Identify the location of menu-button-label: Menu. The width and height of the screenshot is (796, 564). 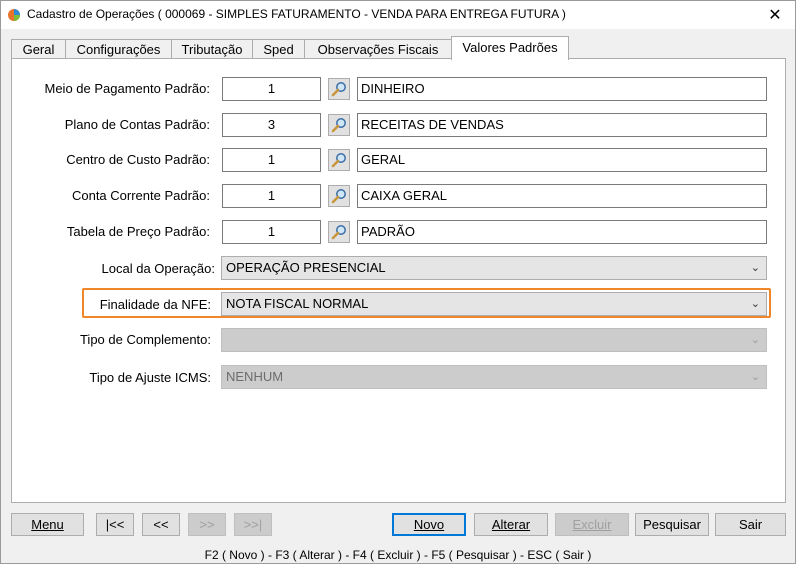
(47, 524).